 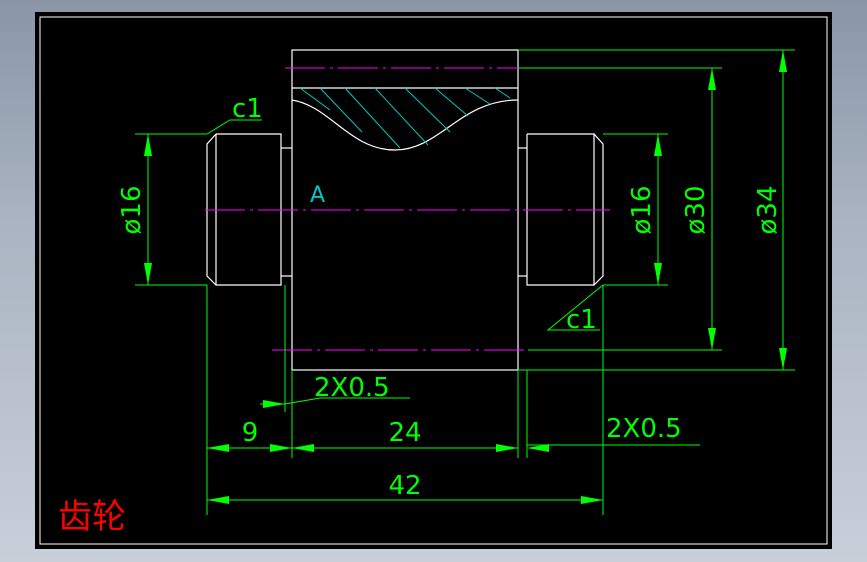 What do you see at coordinates (696, 210) in the screenshot?
I see `diameter-label-mid: ø30` at bounding box center [696, 210].